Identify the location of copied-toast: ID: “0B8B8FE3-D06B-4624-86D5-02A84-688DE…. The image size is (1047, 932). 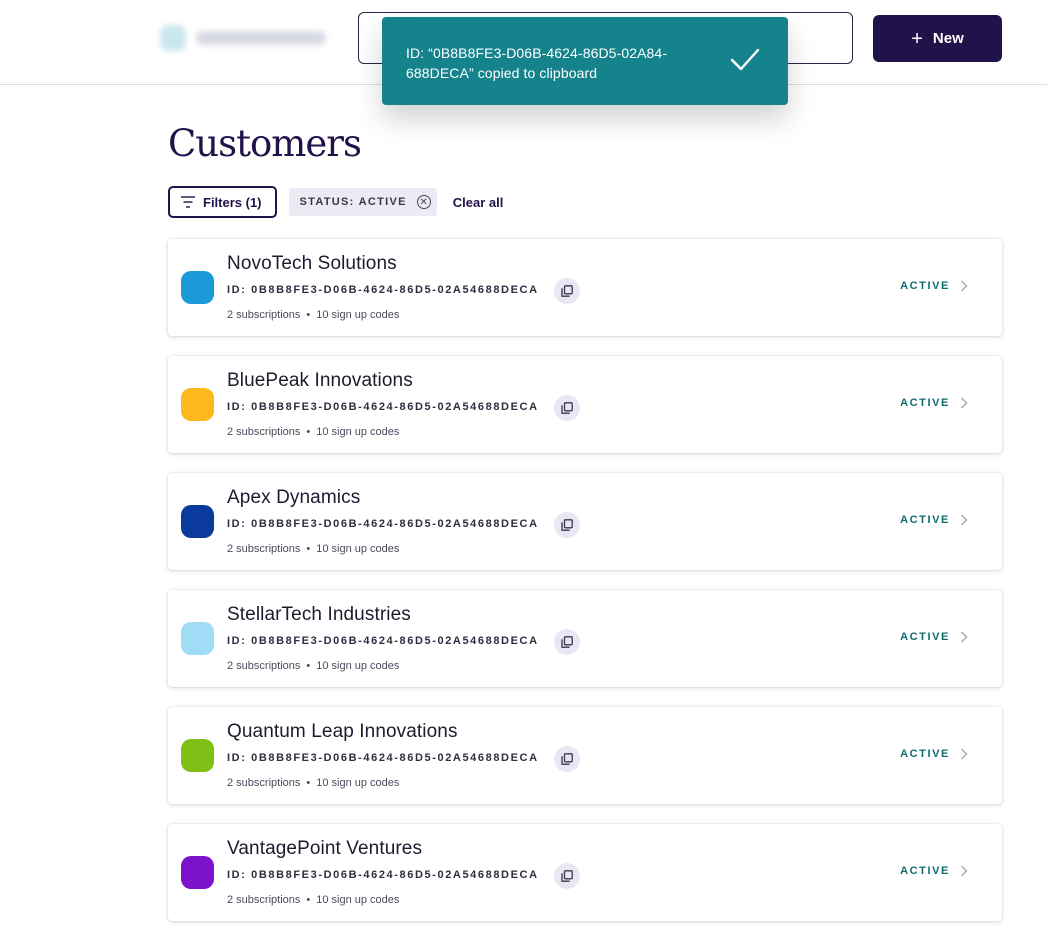
(585, 61).